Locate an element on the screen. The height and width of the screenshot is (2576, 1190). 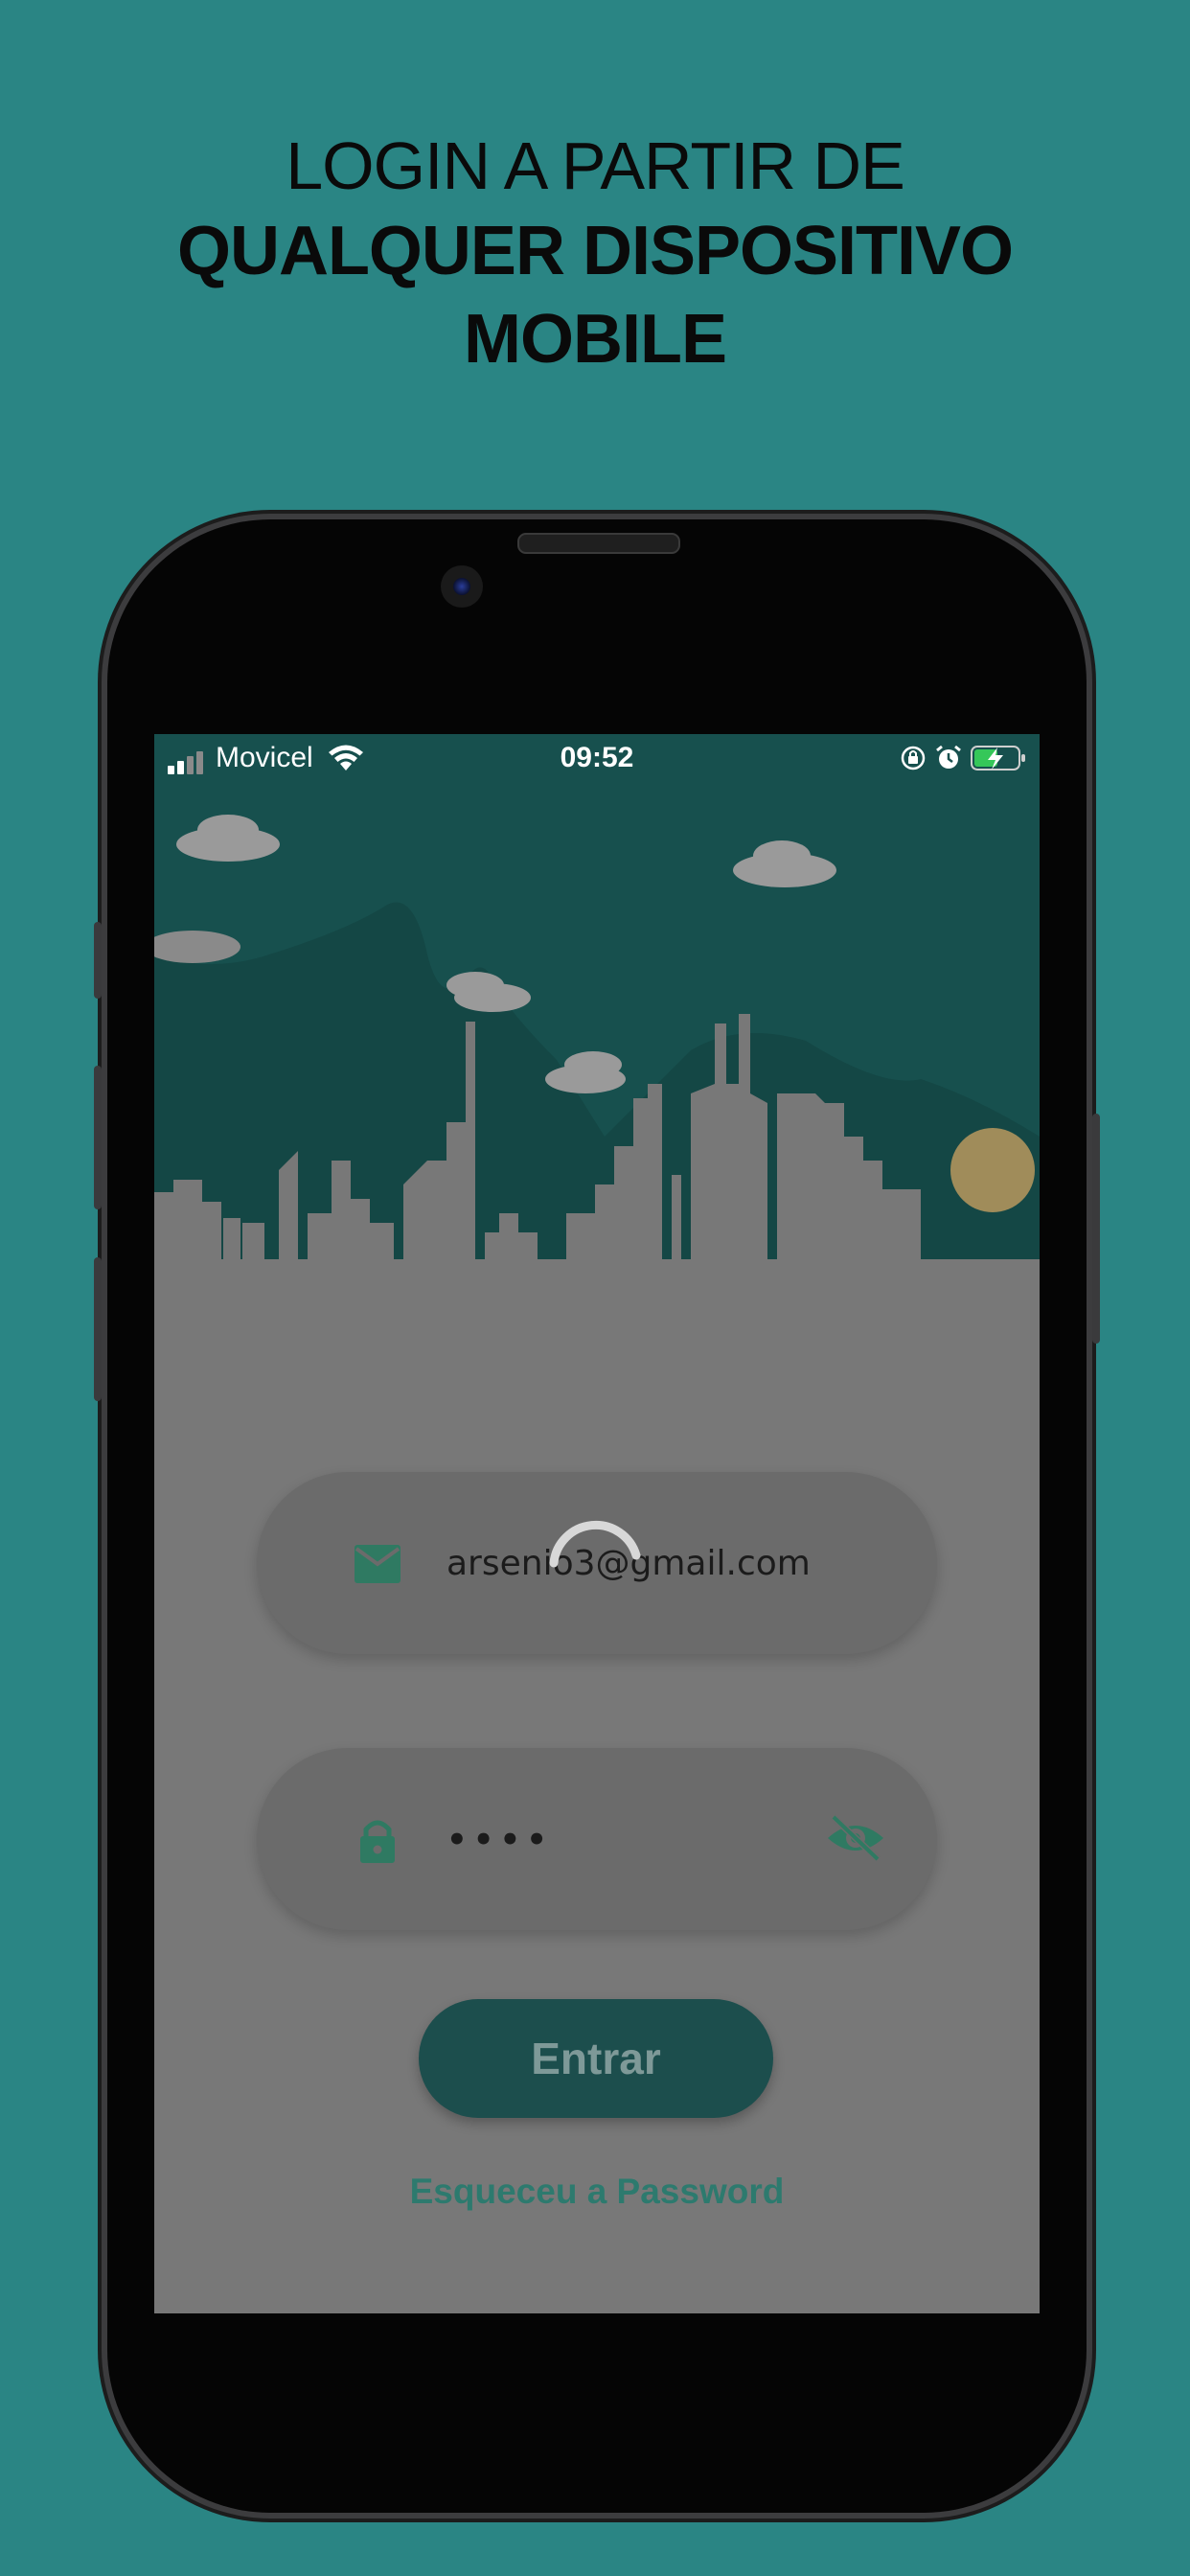
login-button: Entrar is located at coordinates (596, 2058).